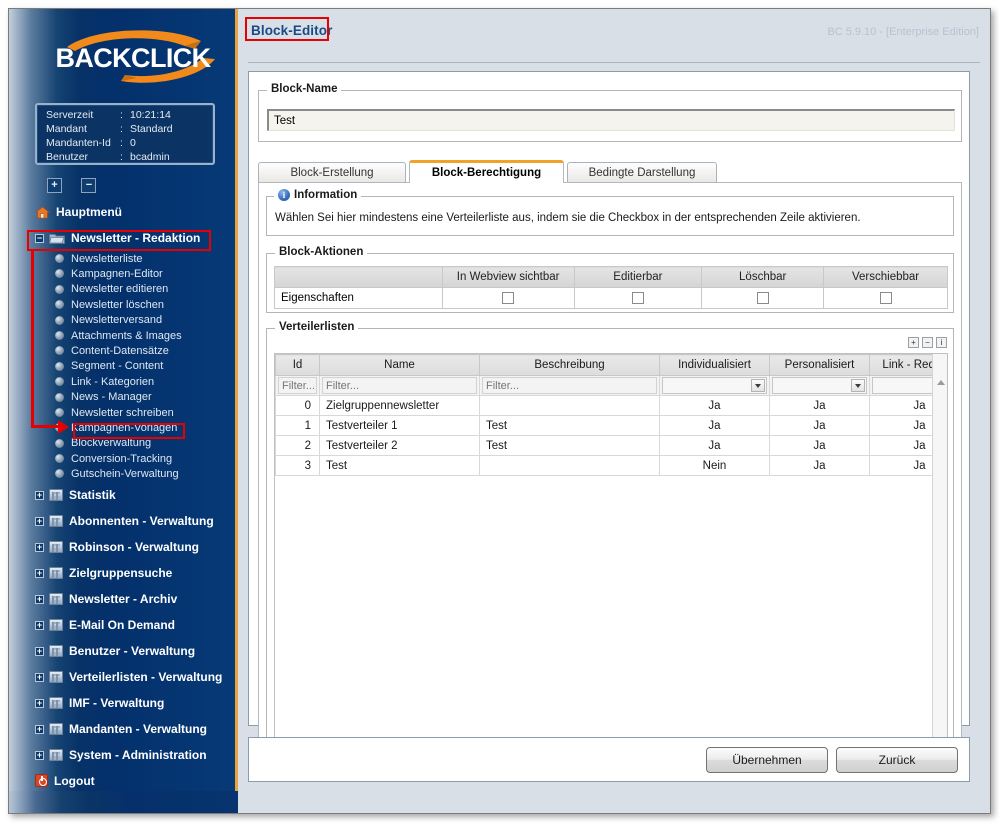 Image resolution: width=999 pixels, height=827 pixels. Describe the element at coordinates (321, 252) in the screenshot. I see `block-aktionen-legend: Block-Aktionen` at that location.